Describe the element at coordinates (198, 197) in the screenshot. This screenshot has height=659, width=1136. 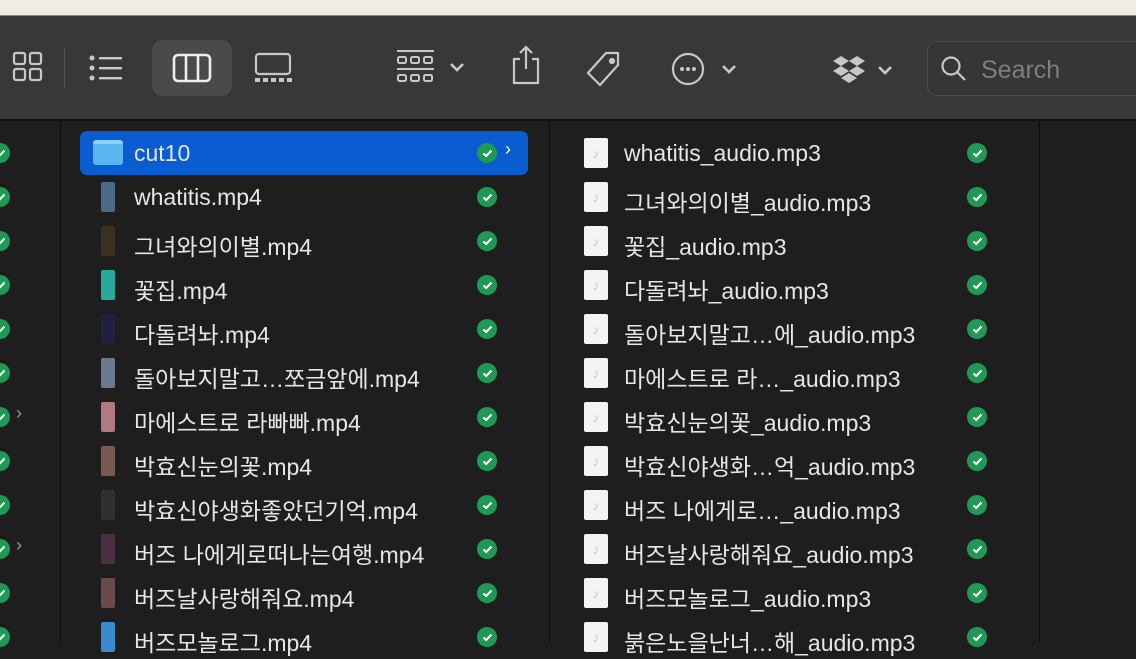
I see `file-name: whatitis.mp4` at that location.